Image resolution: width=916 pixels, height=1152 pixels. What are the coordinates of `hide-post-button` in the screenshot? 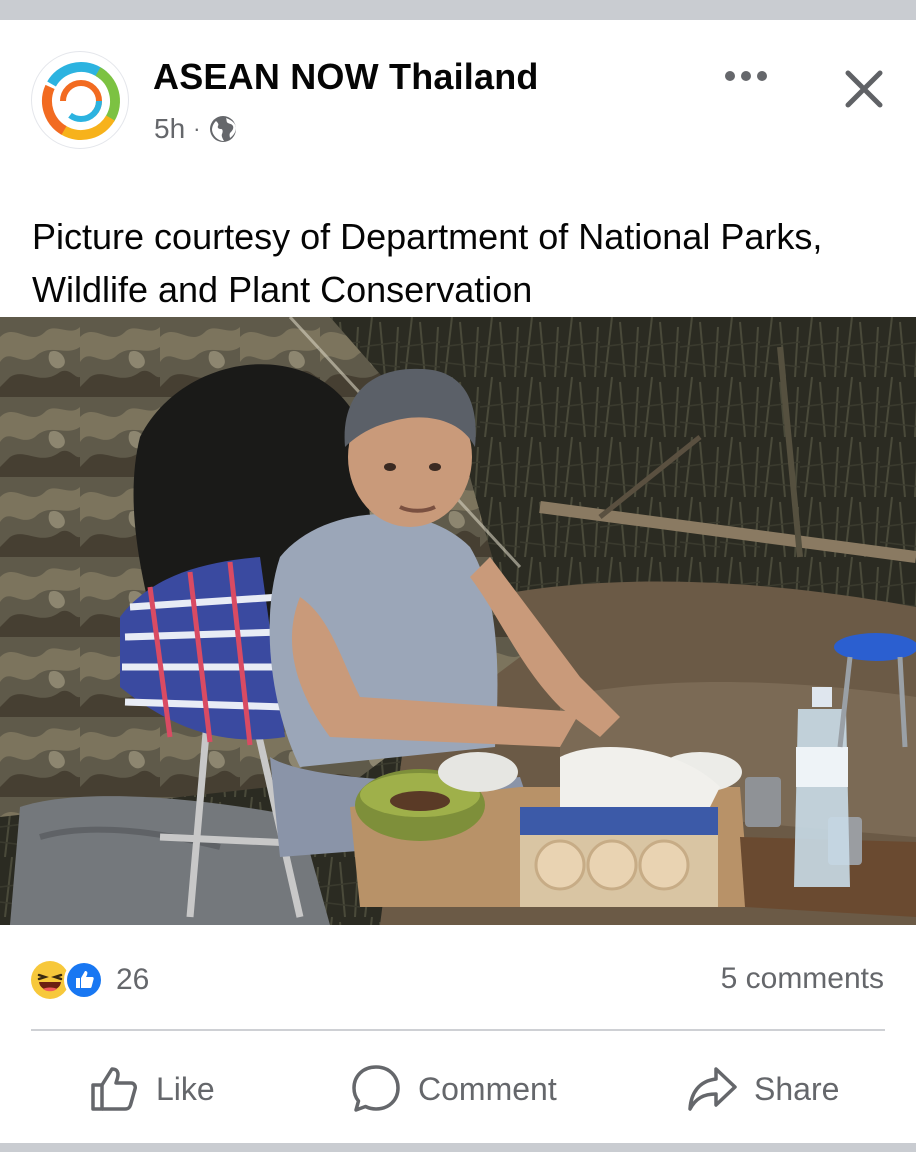 It's located at (864, 89).